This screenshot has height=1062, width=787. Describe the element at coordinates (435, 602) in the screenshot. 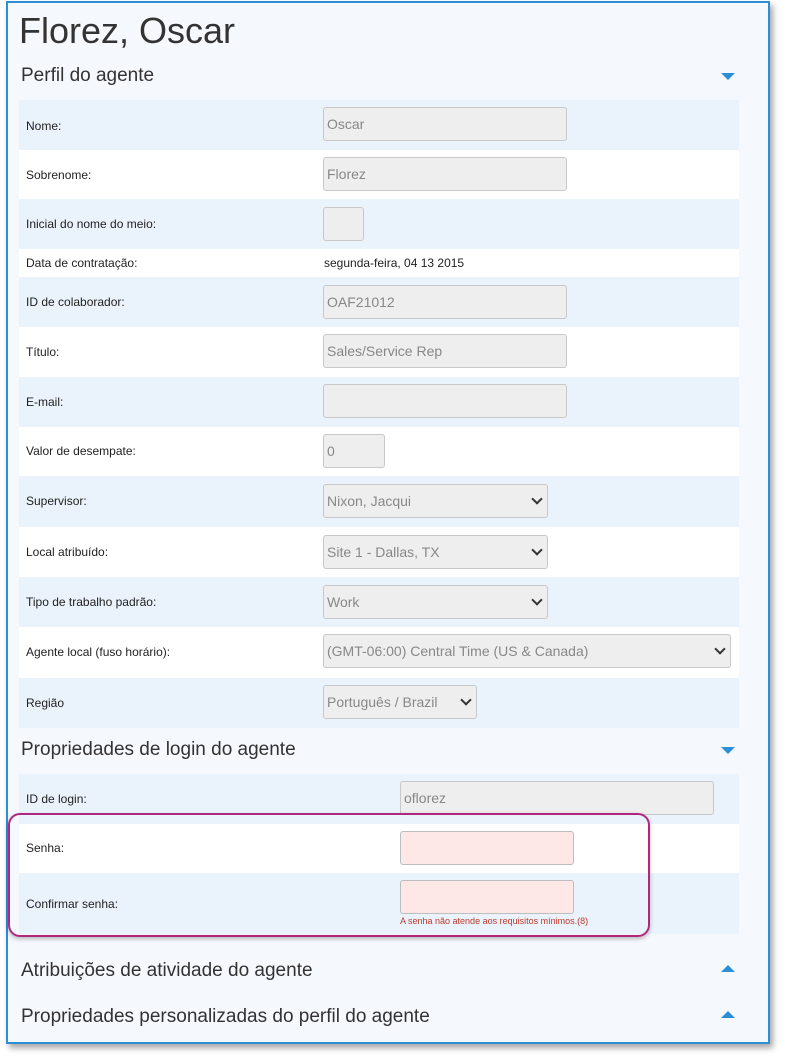

I see `work-type-select: Work` at that location.